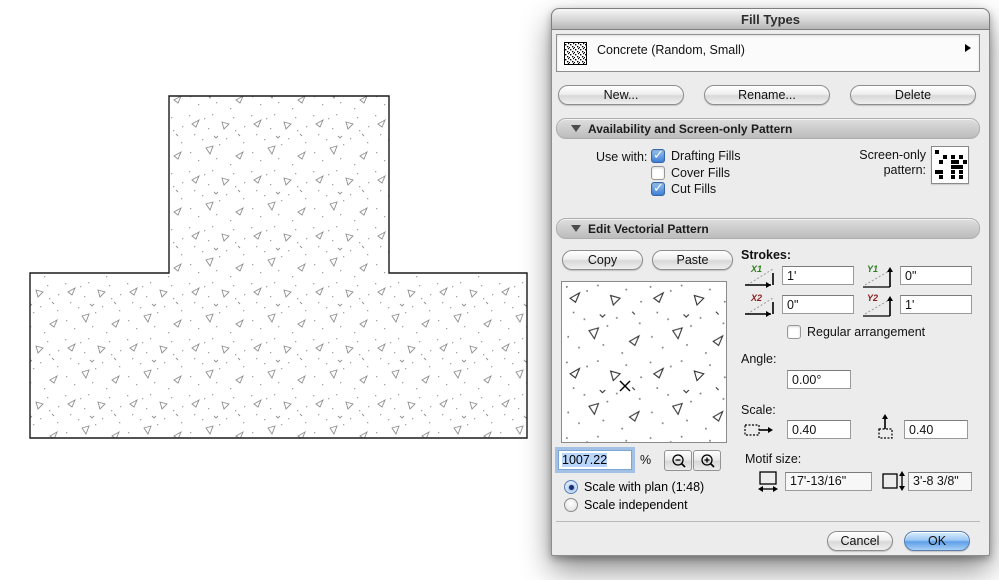  What do you see at coordinates (758, 410) in the screenshot?
I see `scale-label: Scale:` at bounding box center [758, 410].